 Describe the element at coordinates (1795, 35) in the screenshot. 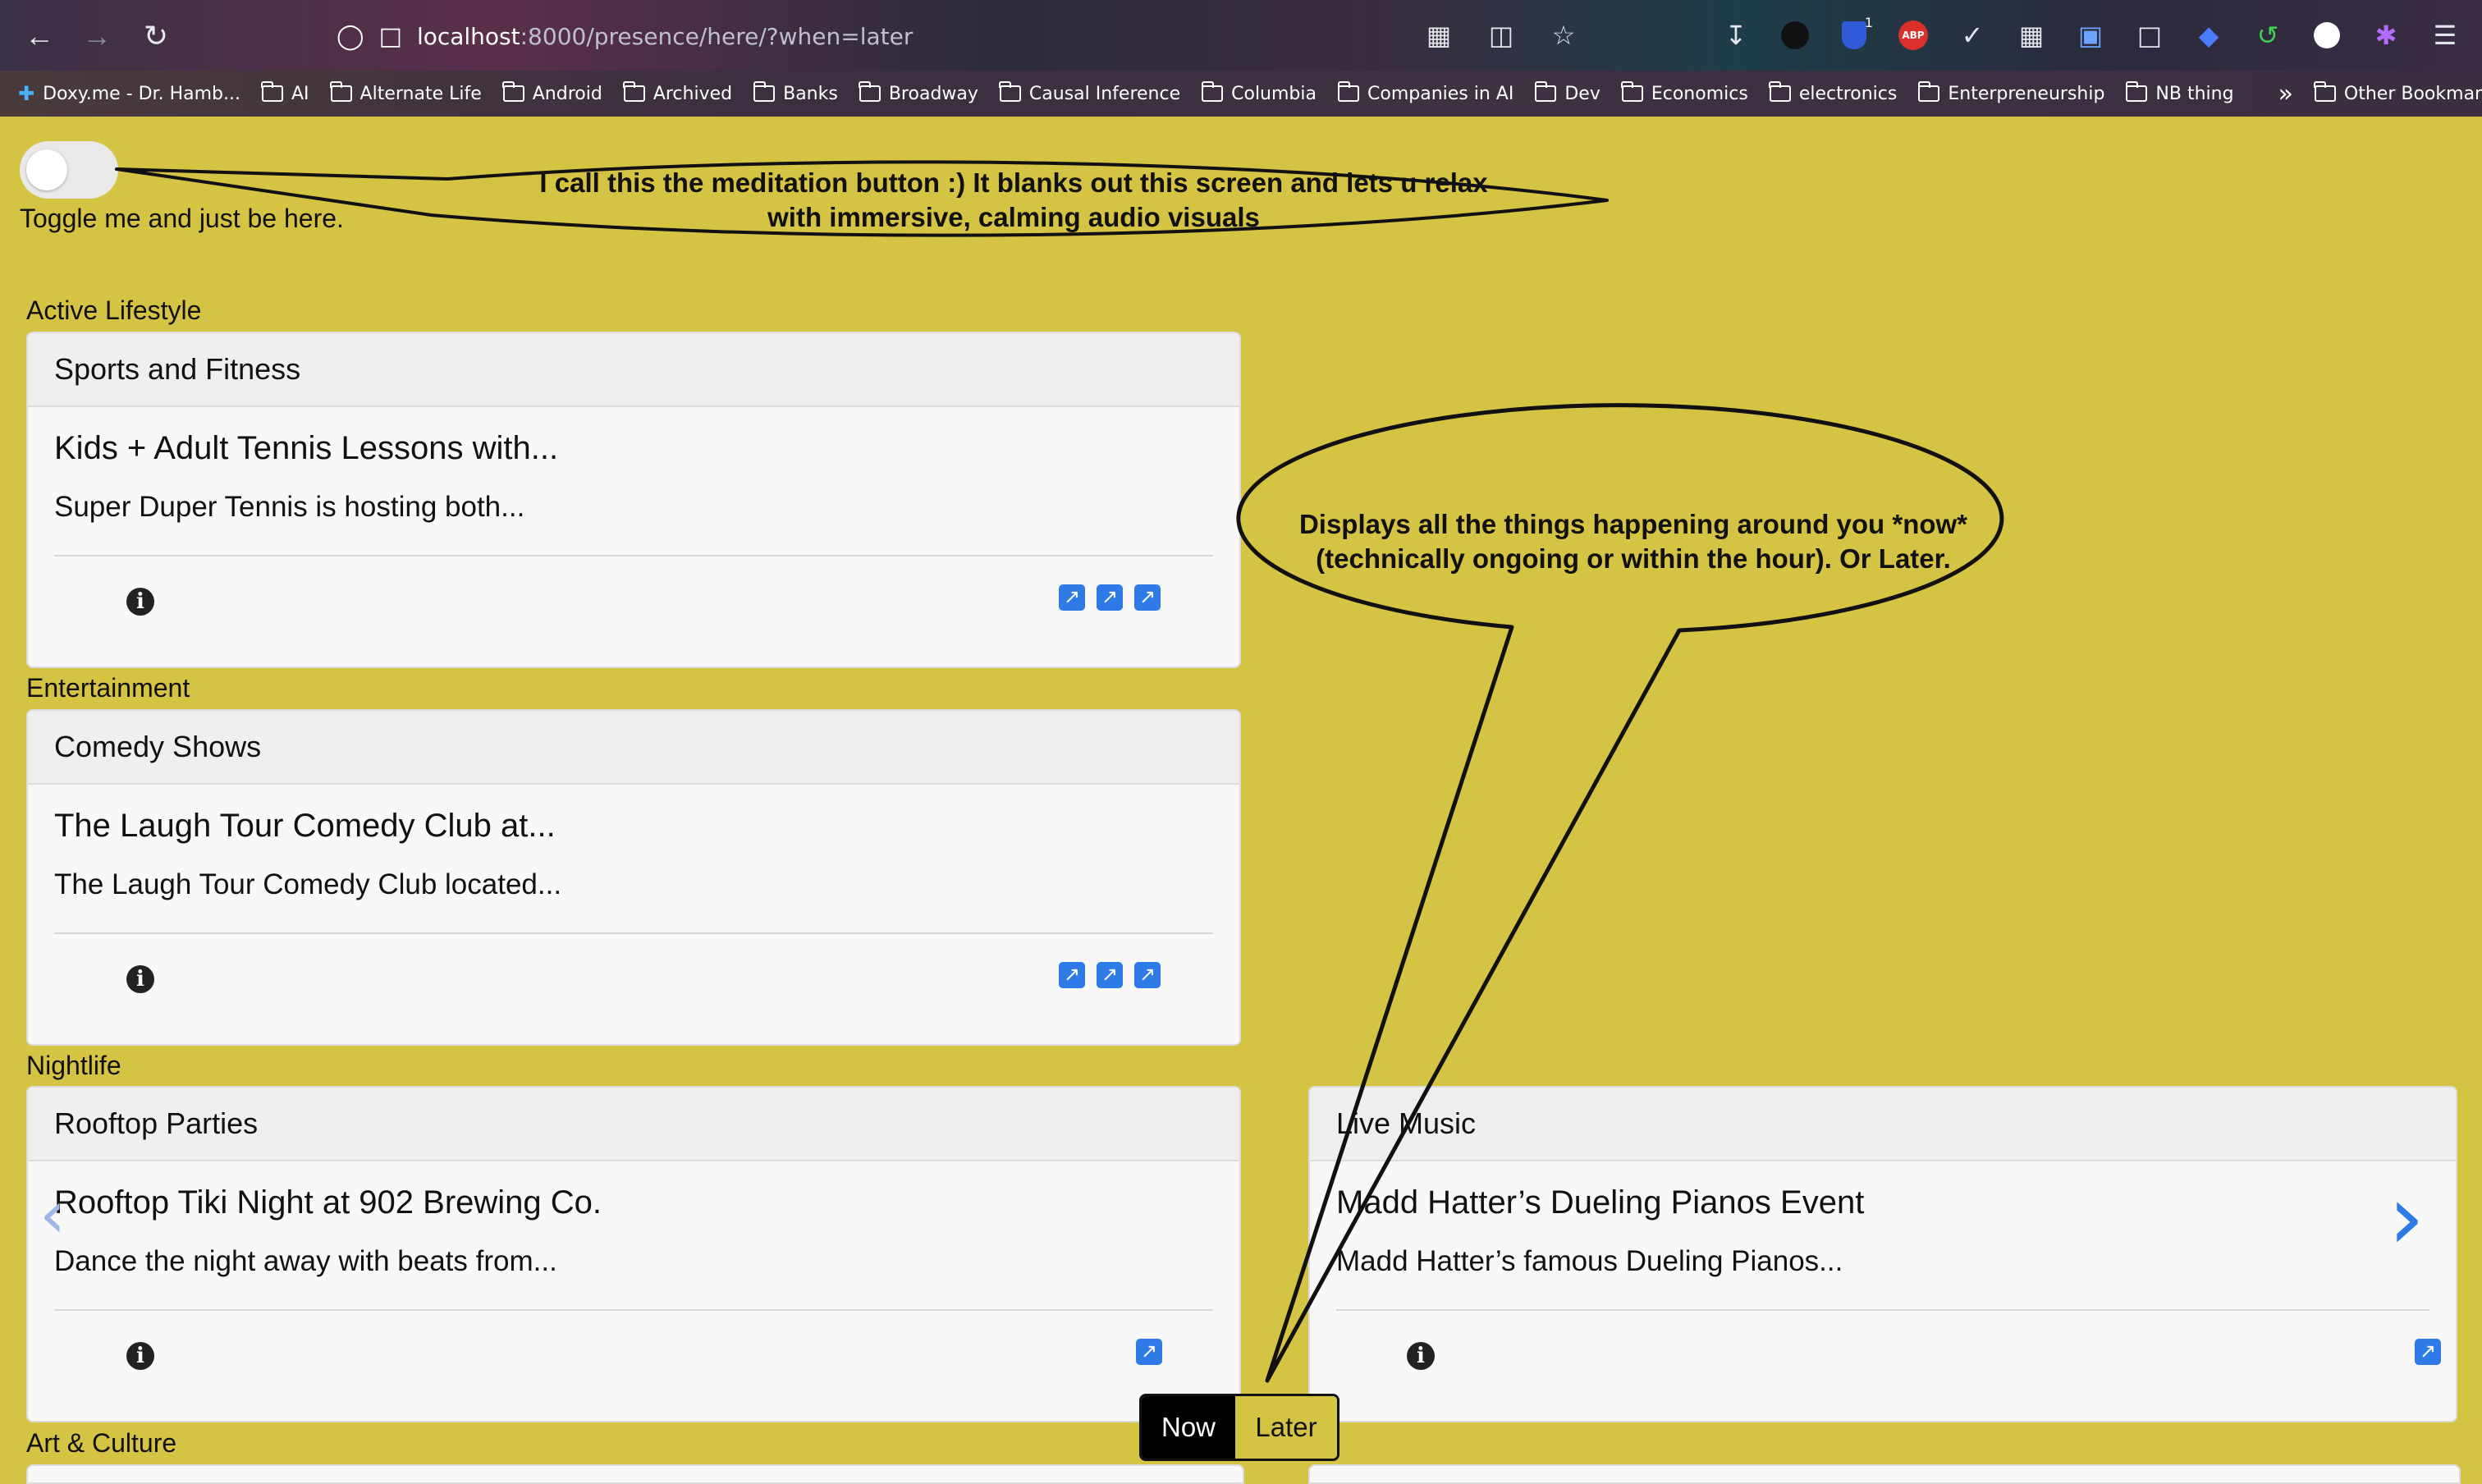

I see `extension-dark-icon` at that location.